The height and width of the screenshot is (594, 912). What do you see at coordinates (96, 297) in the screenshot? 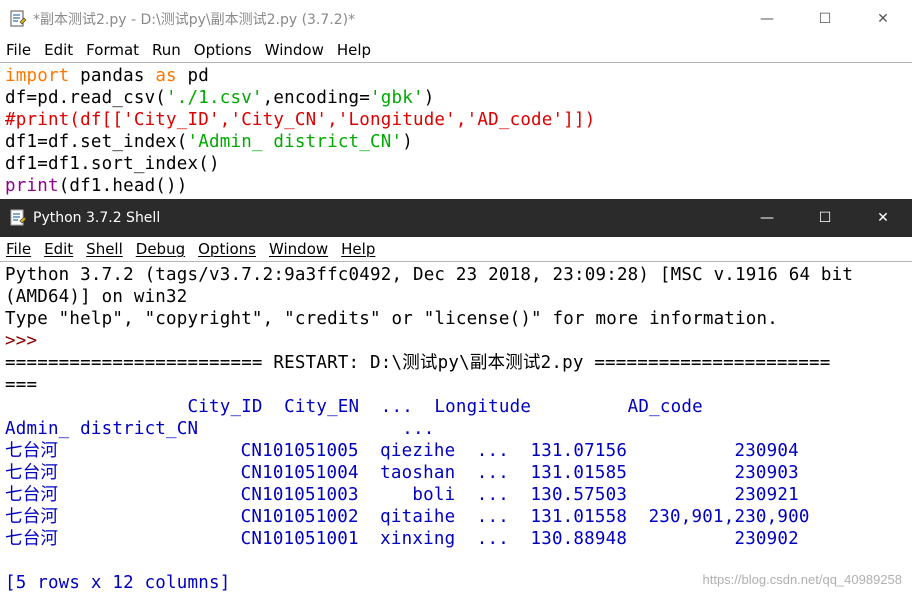
I see `code-token: (AMD64)] on win32` at bounding box center [96, 297].